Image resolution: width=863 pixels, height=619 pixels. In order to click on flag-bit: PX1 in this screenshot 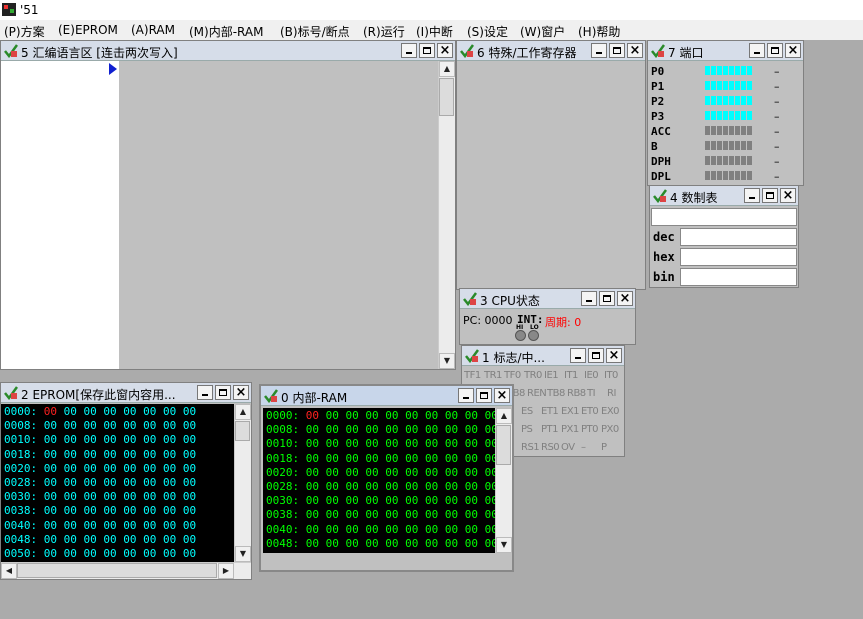, I will do `click(570, 429)`.